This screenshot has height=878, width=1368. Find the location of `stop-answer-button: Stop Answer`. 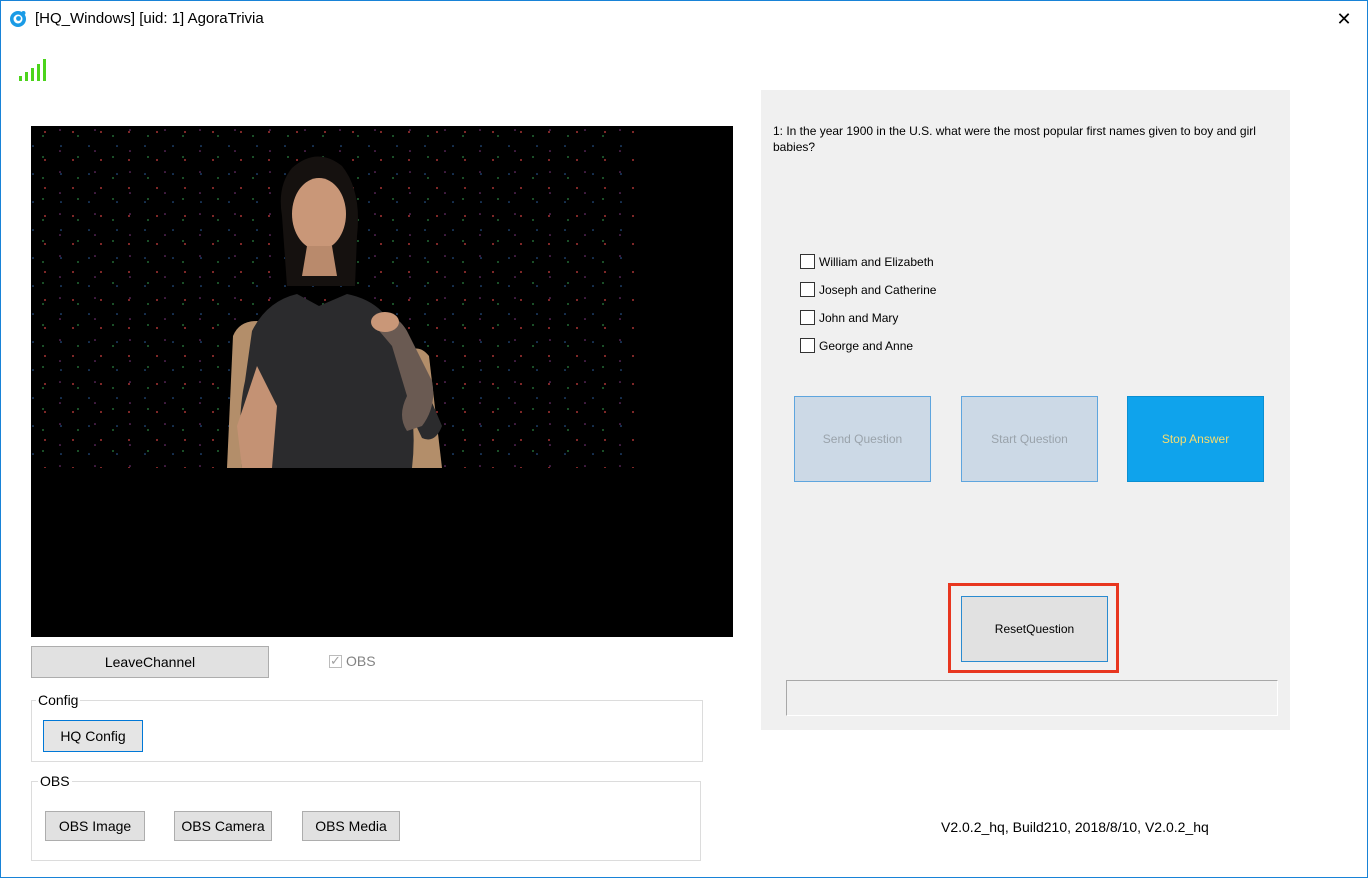

stop-answer-button: Stop Answer is located at coordinates (1195, 439).